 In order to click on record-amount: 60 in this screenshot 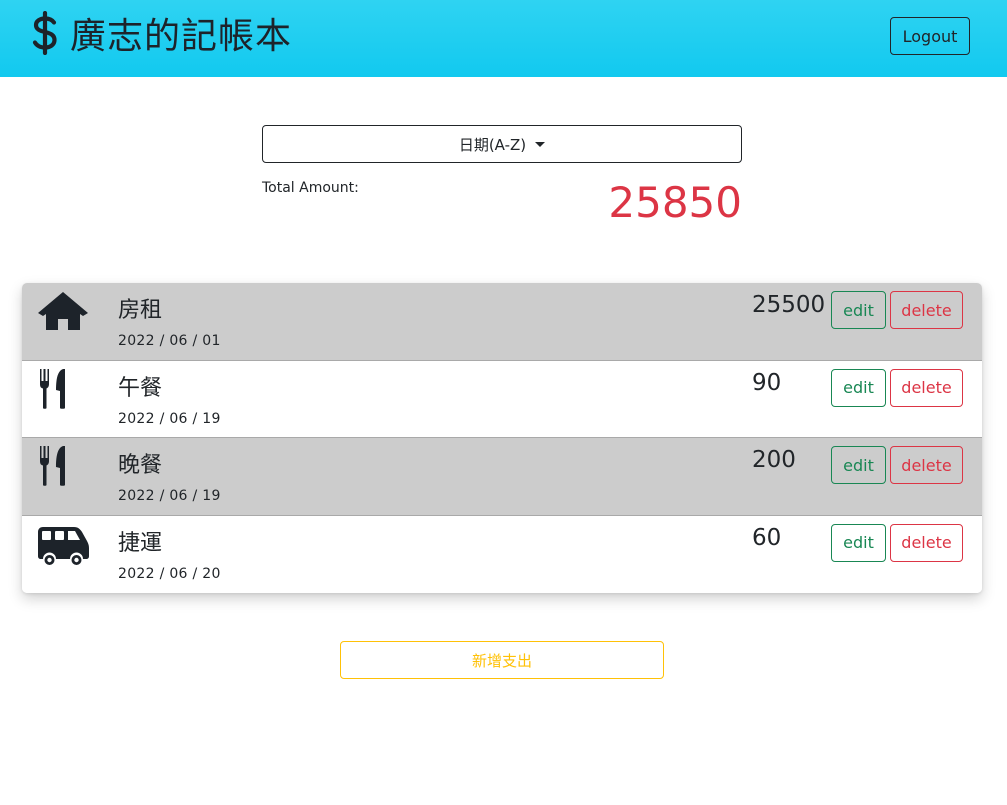, I will do `click(767, 537)`.